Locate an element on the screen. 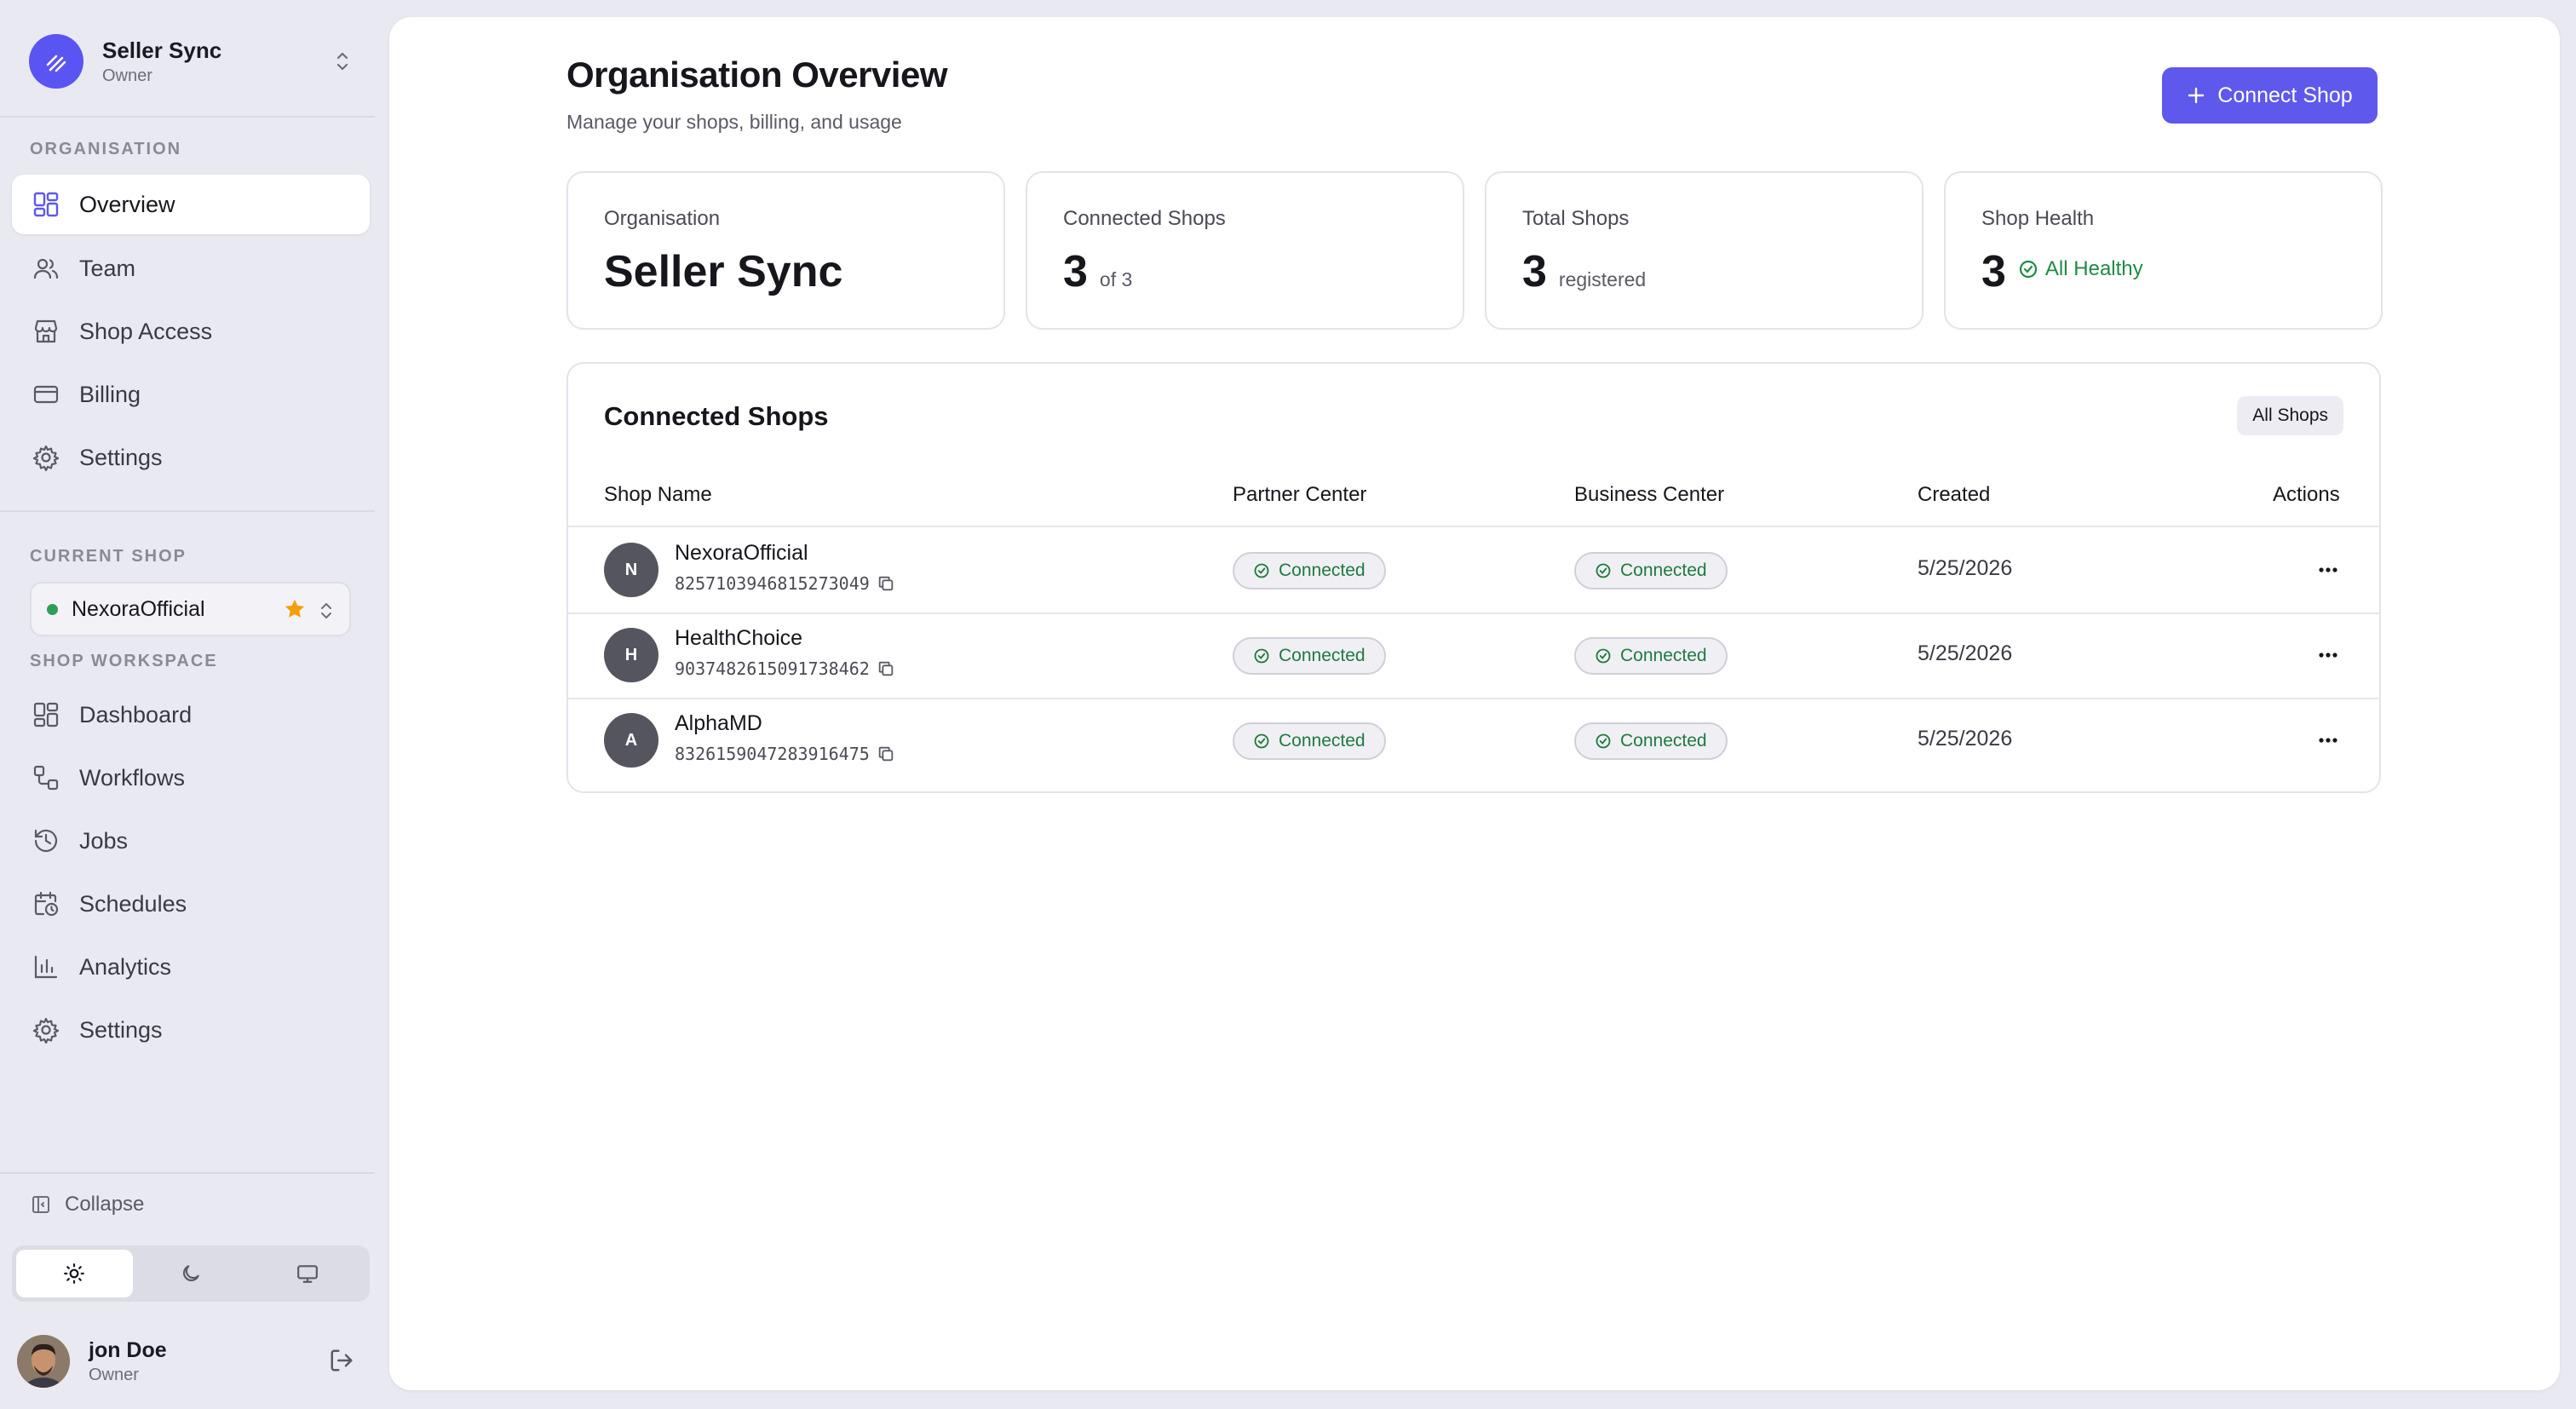 The image size is (2576, 1409). sidebar-item-overview: Overview is located at coordinates (191, 204).